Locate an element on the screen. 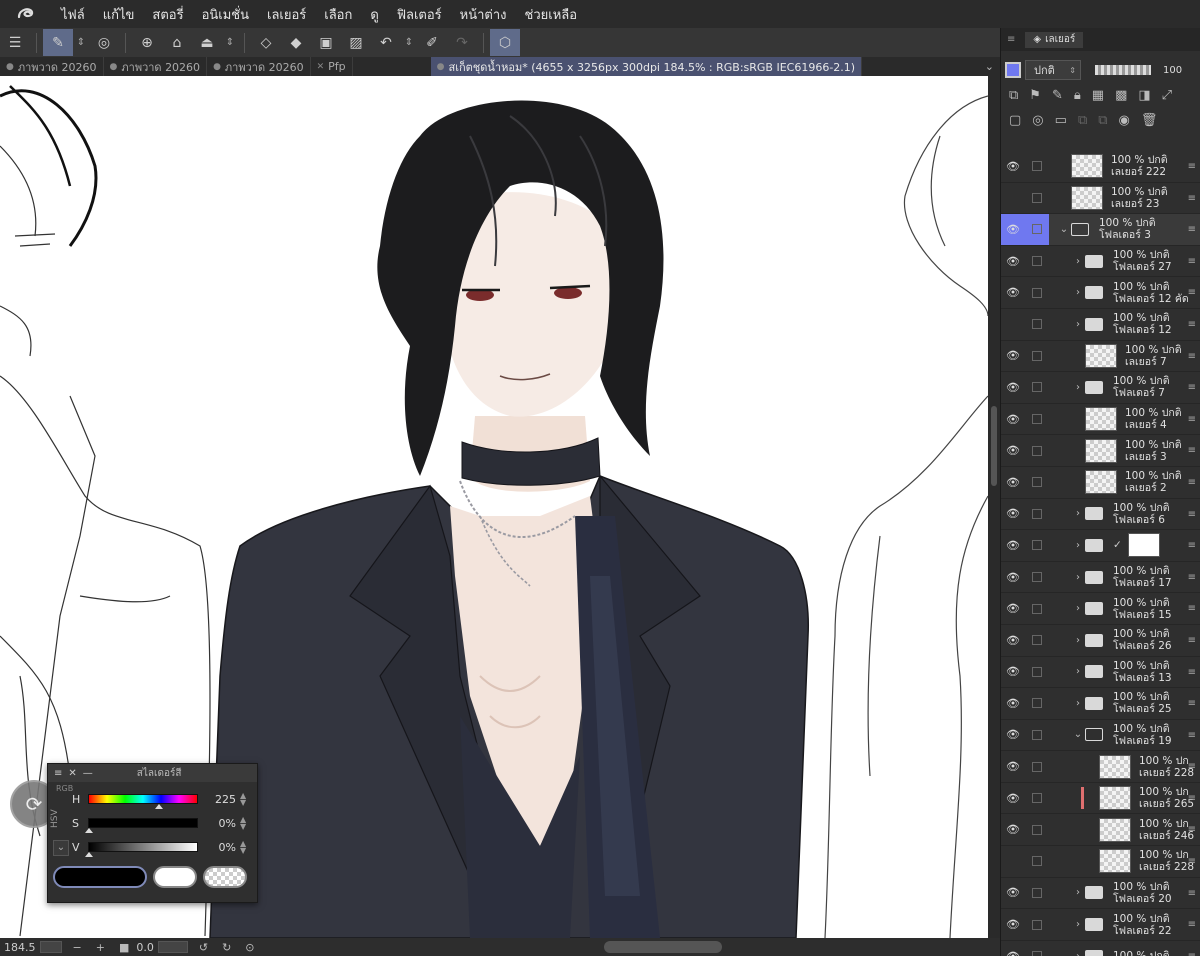  layer-row: 👁︎ 100 % ปกติ เลเยอร์ 7 ≡ is located at coordinates (1100, 357).